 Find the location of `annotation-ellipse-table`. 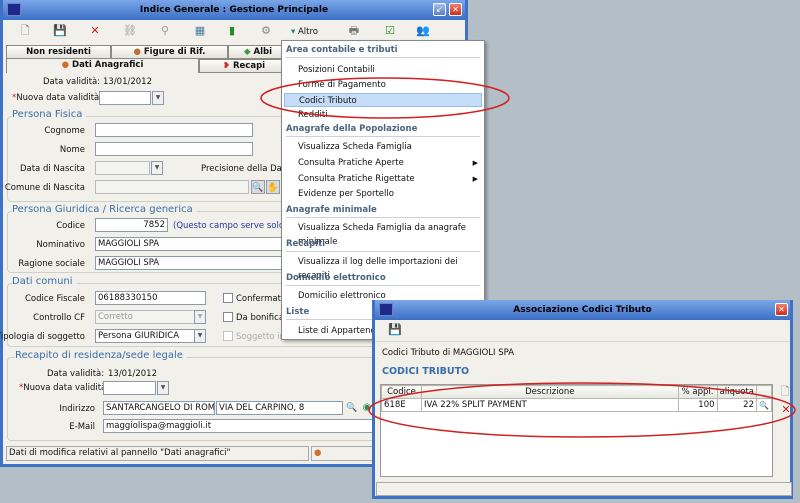

annotation-ellipse-table is located at coordinates (582, 410).